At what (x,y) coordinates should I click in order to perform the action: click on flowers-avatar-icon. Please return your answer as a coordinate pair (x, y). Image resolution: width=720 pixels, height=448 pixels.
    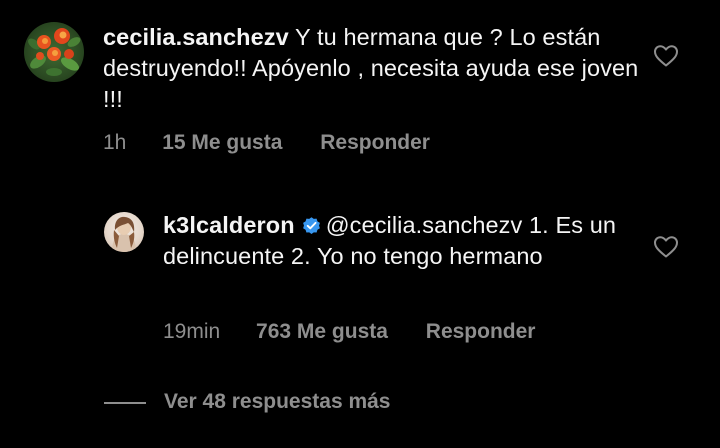
    Looking at the image, I should click on (54, 52).